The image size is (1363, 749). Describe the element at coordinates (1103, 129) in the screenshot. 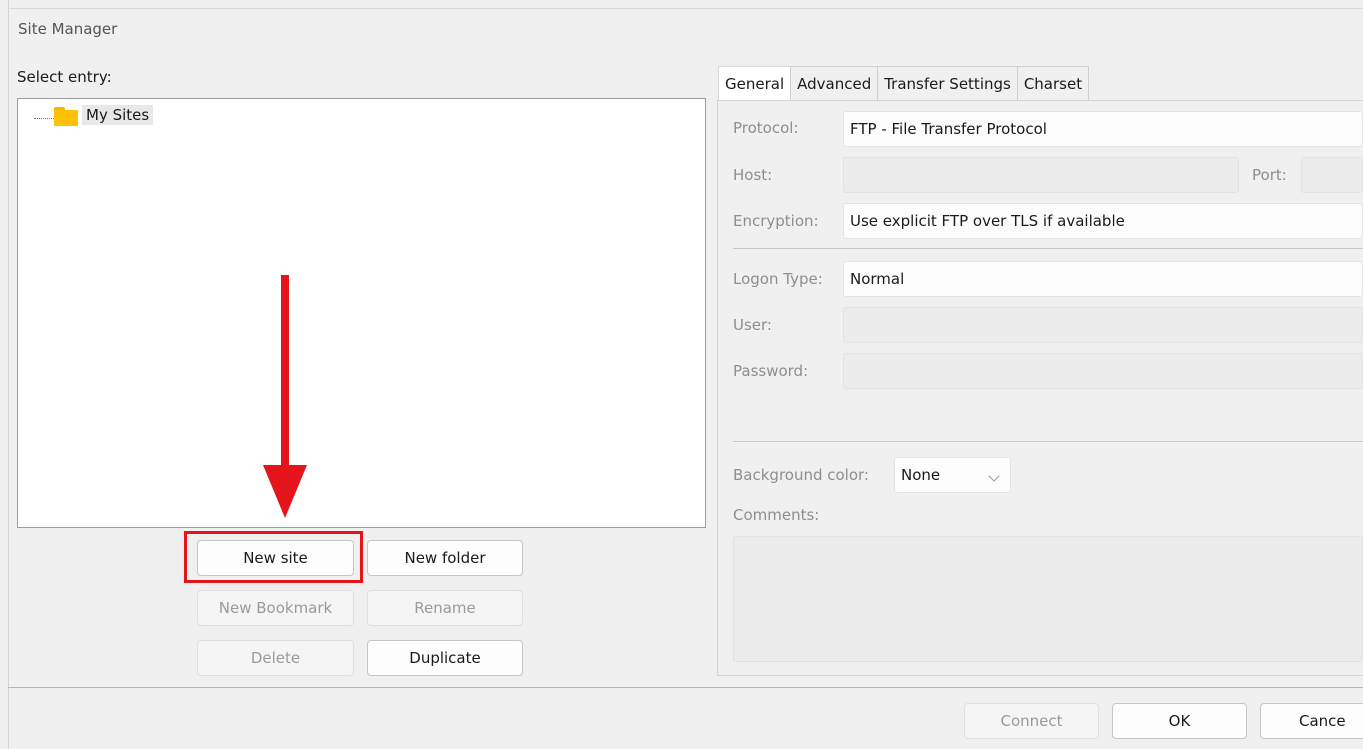

I see `protocol-select: FTP - File Transfer Protocol` at that location.